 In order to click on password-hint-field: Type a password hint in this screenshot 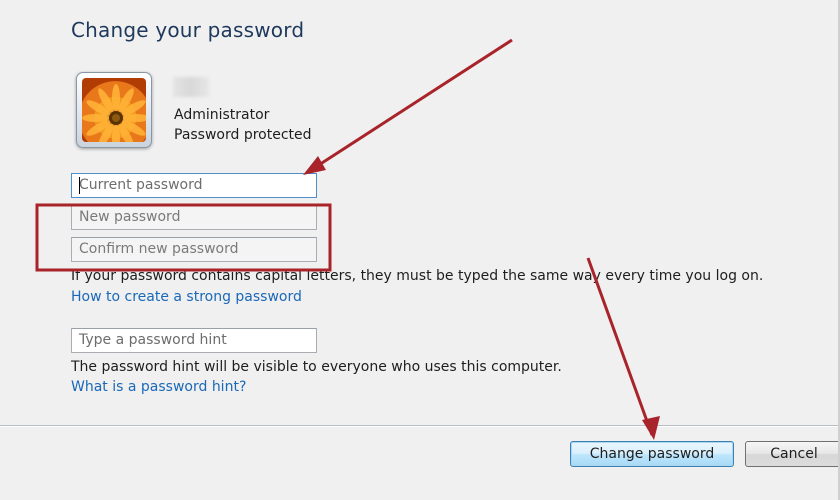, I will do `click(194, 340)`.